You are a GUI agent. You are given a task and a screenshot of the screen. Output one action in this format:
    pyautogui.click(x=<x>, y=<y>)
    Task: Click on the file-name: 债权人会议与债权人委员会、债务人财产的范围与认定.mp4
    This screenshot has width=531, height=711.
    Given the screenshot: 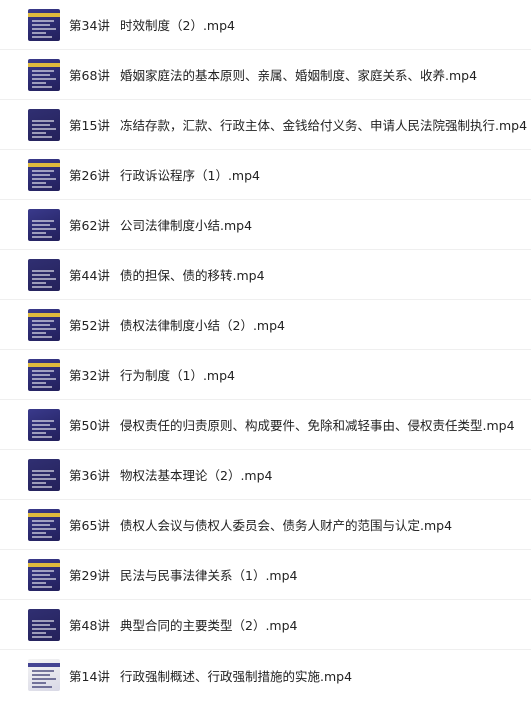 What is the action you would take?
    pyautogui.click(x=286, y=525)
    